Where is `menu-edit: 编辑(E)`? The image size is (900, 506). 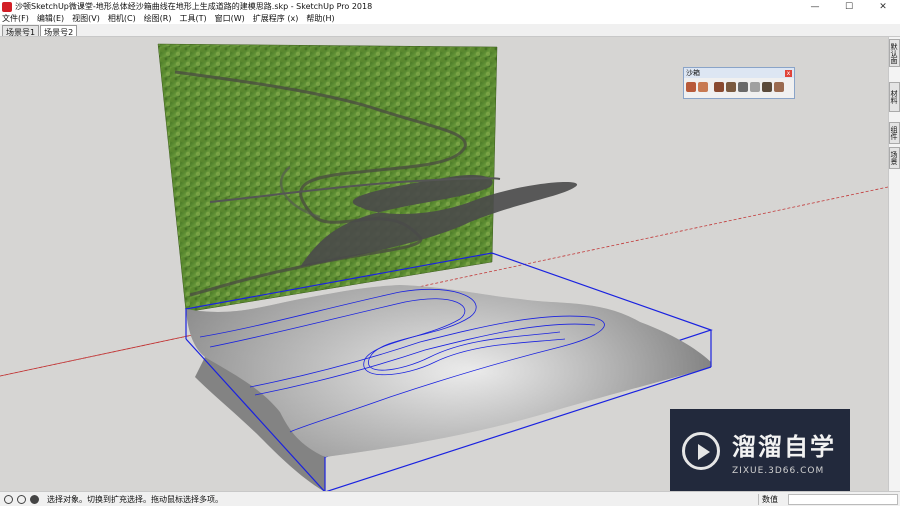 menu-edit: 编辑(E) is located at coordinates (50, 18).